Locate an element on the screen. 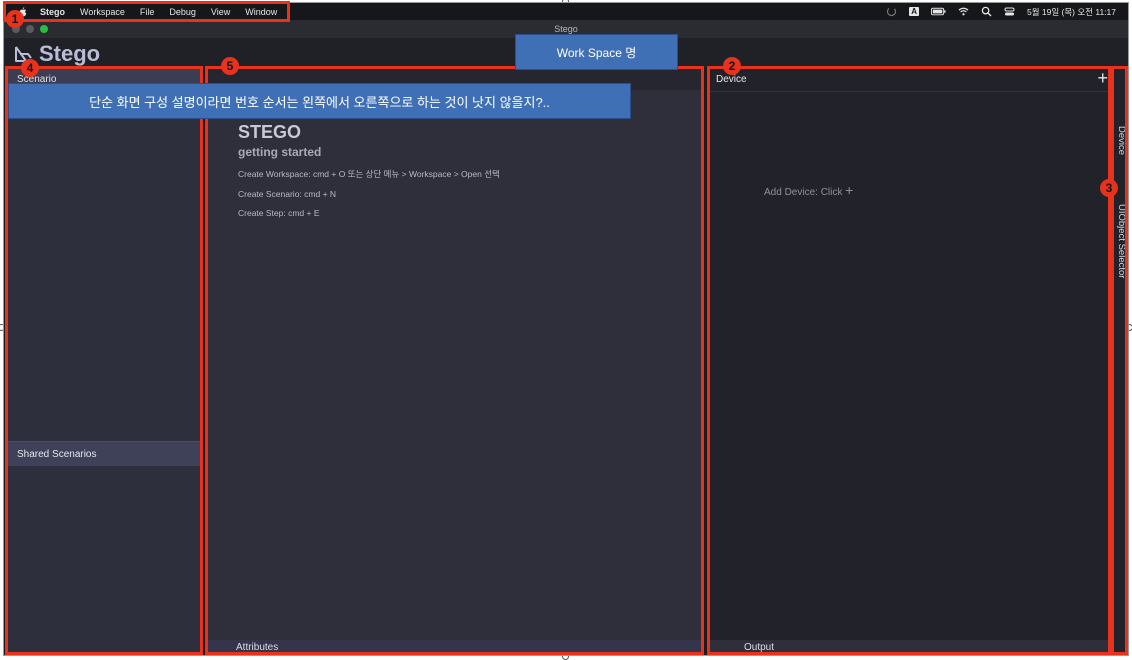  status-area: A 5월 19일 (목) 오전 11:17 is located at coordinates (1001, 11).